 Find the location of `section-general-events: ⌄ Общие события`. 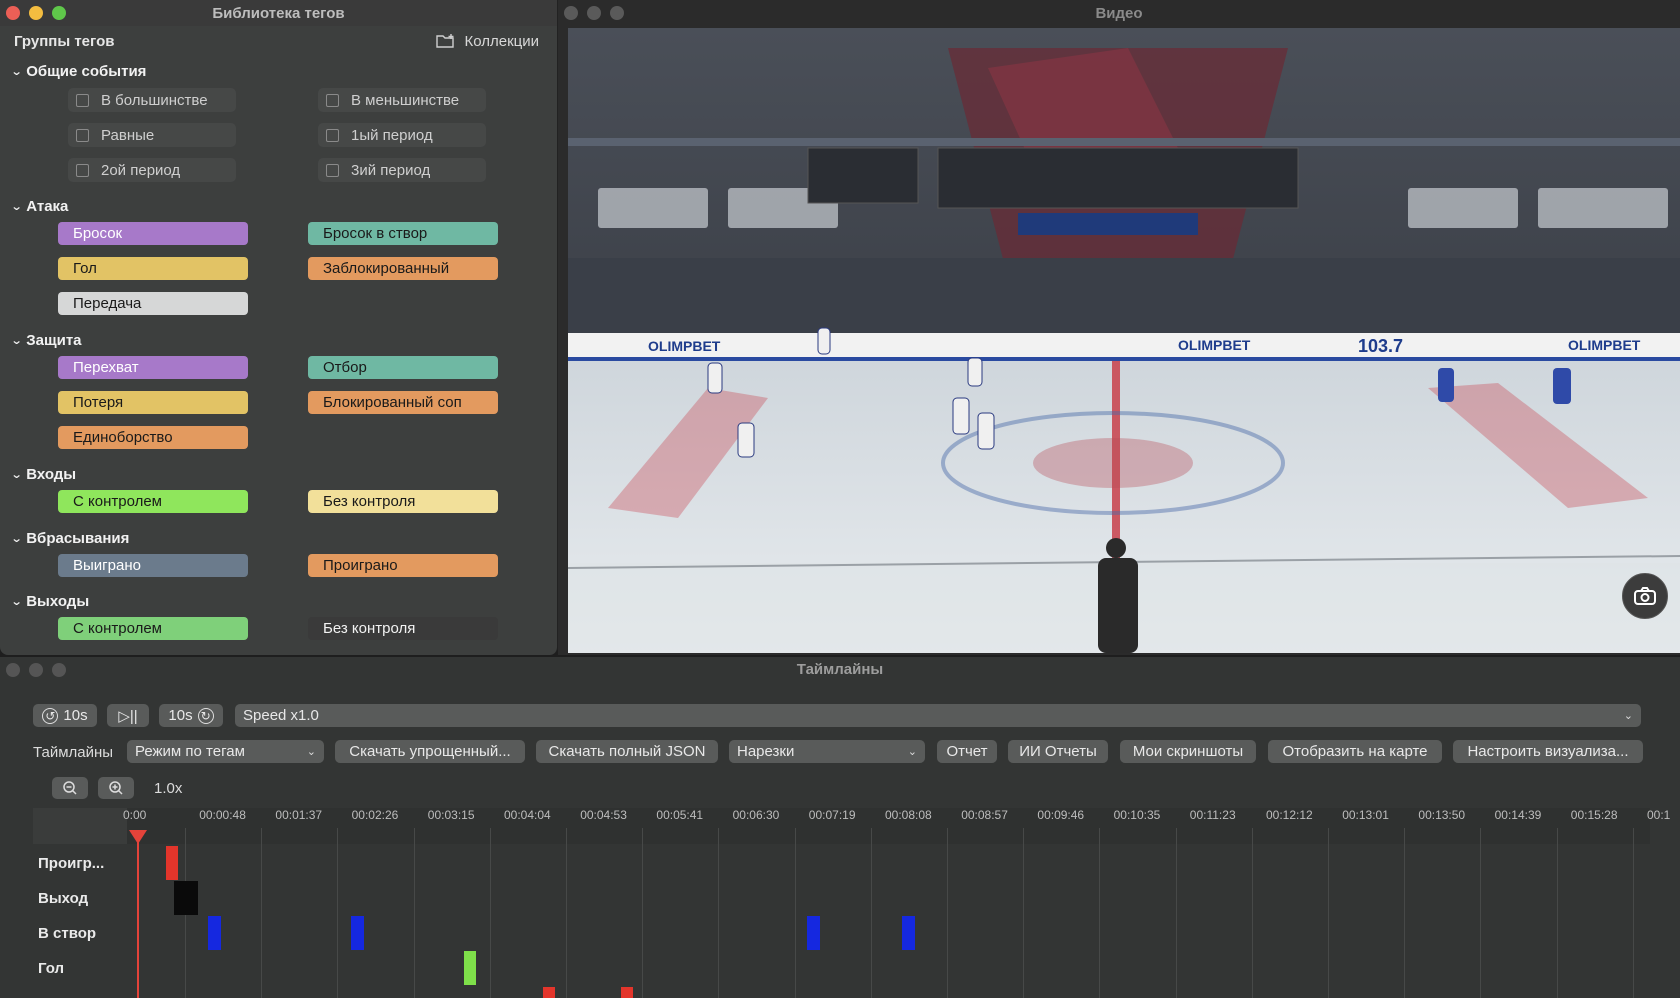

section-general-events: ⌄ Общие события is located at coordinates (79, 71).